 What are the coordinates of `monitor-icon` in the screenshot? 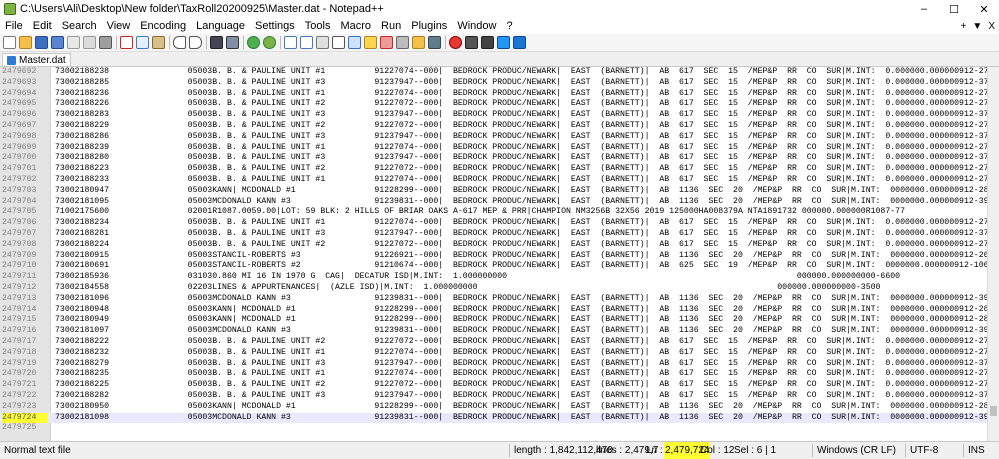 It's located at (434, 42).